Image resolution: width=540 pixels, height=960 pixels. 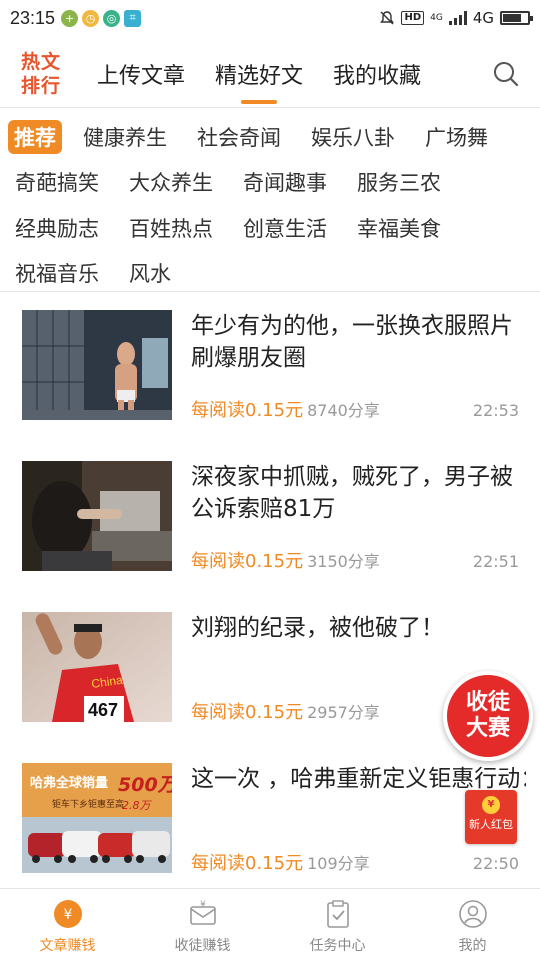 I want to click on ad-headline: 哈弗全球销量, so click(x=69, y=783).